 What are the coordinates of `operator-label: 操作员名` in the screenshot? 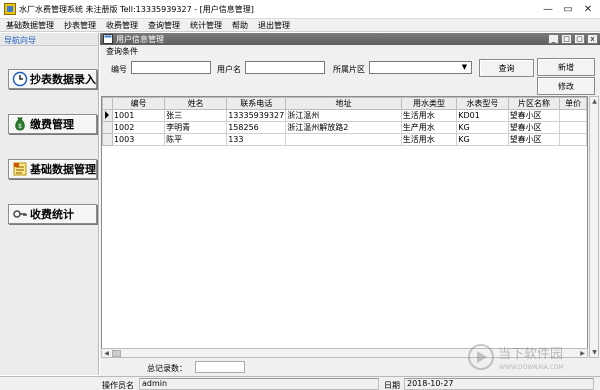 It's located at (118, 385).